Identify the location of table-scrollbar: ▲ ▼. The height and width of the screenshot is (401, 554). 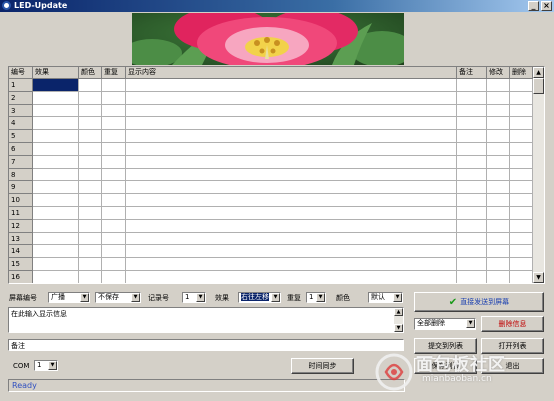
(538, 175).